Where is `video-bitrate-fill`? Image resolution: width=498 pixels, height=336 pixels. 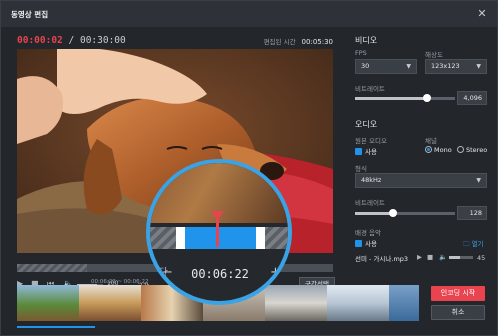 video-bitrate-fill is located at coordinates (391, 98).